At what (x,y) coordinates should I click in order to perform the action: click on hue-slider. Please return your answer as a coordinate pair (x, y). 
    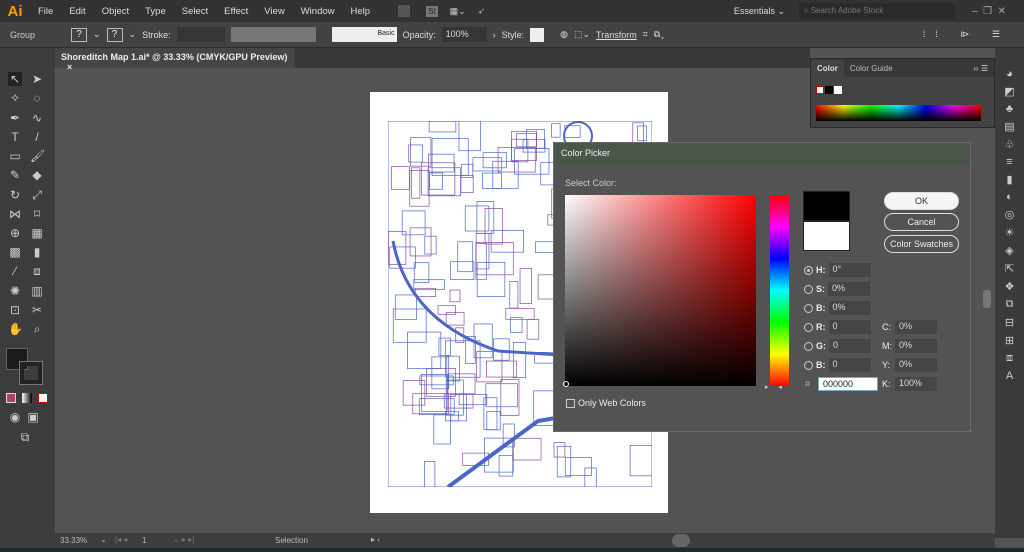
    Looking at the image, I should click on (779, 290).